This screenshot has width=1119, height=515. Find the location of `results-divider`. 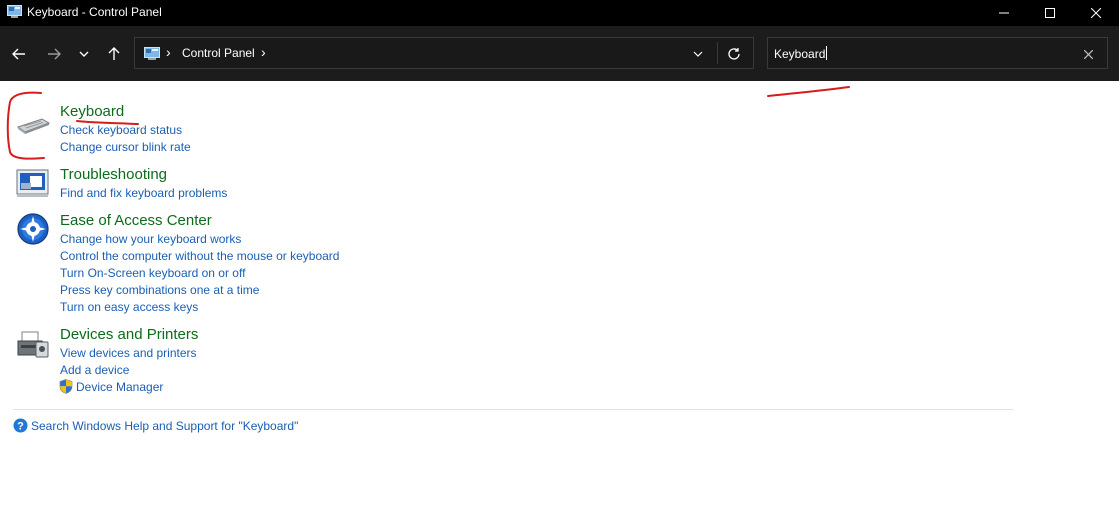

results-divider is located at coordinates (513, 409).